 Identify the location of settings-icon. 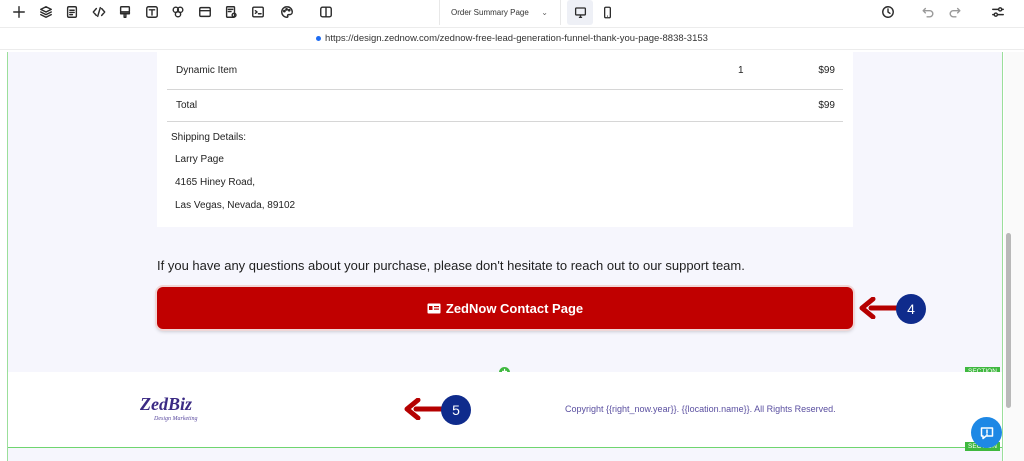
(998, 12).